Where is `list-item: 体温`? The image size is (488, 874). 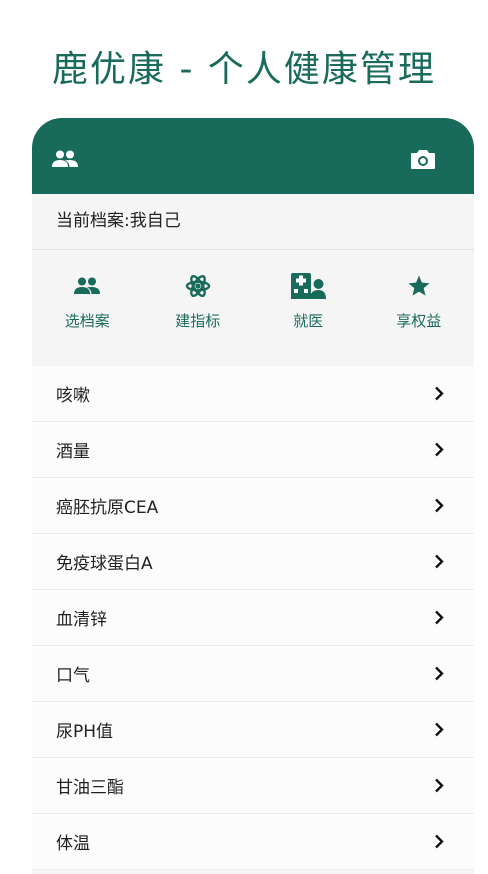 list-item: 体温 is located at coordinates (253, 842).